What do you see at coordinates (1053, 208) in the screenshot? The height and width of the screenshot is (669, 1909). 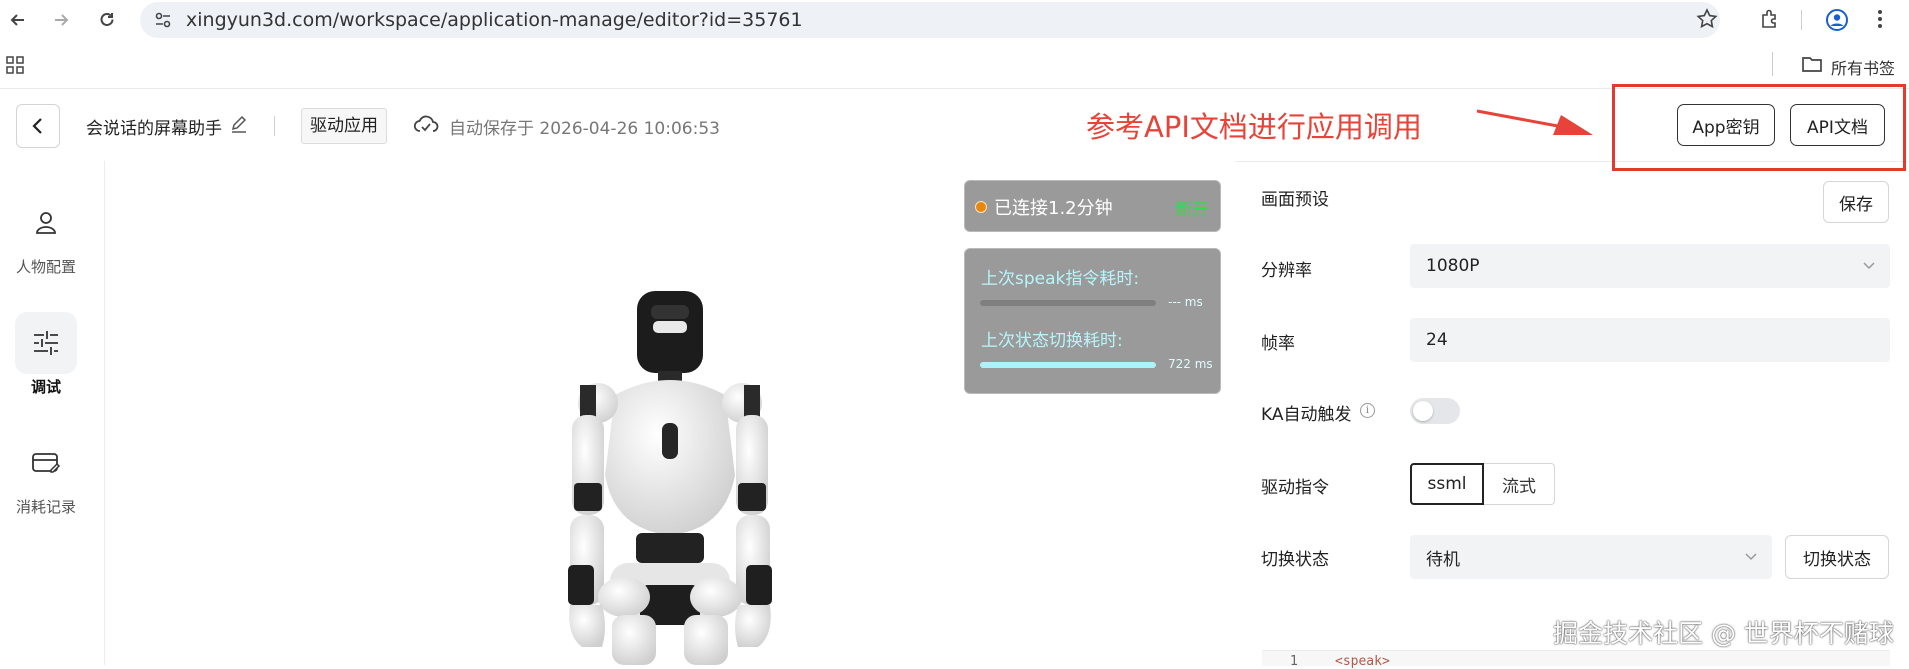 I see `connection-status: 已连接1.2分钟` at bounding box center [1053, 208].